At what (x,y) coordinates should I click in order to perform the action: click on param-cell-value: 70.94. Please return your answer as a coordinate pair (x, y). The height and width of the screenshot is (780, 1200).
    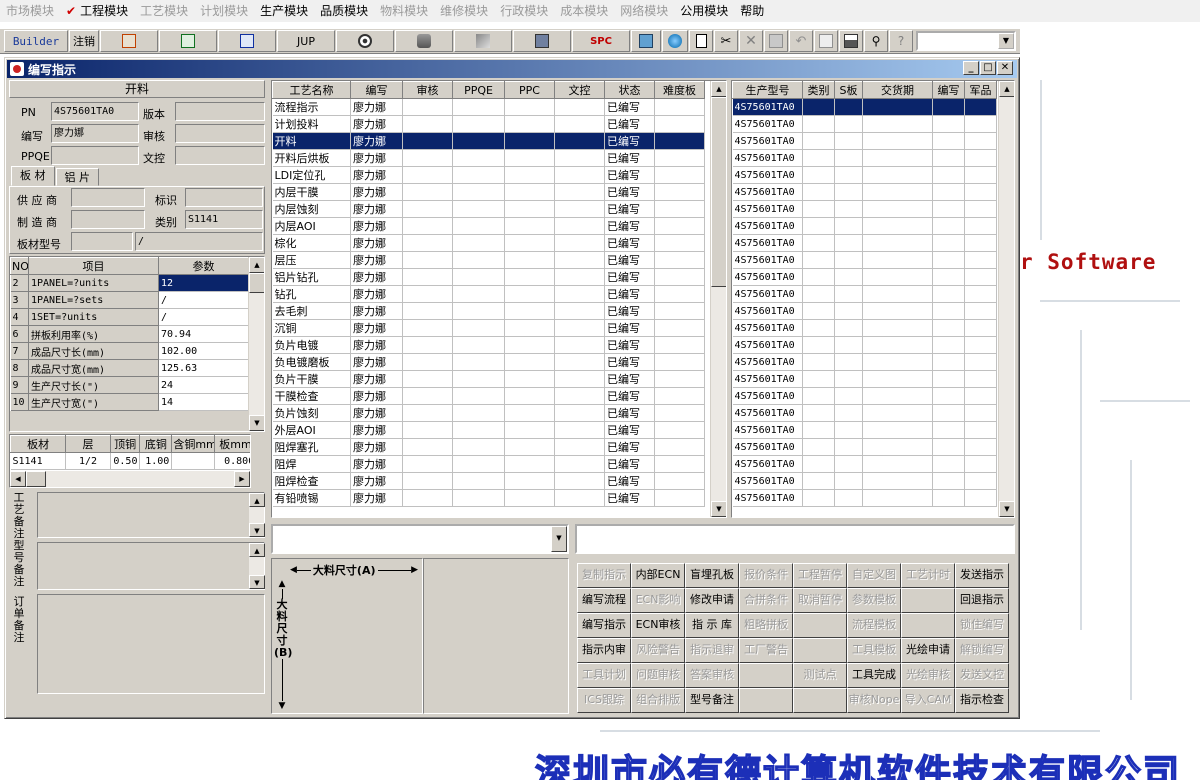
    Looking at the image, I should click on (203, 334).